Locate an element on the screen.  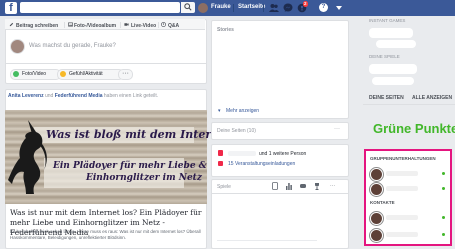
tab-live-video: Live-Video is located at coordinates (143, 26).